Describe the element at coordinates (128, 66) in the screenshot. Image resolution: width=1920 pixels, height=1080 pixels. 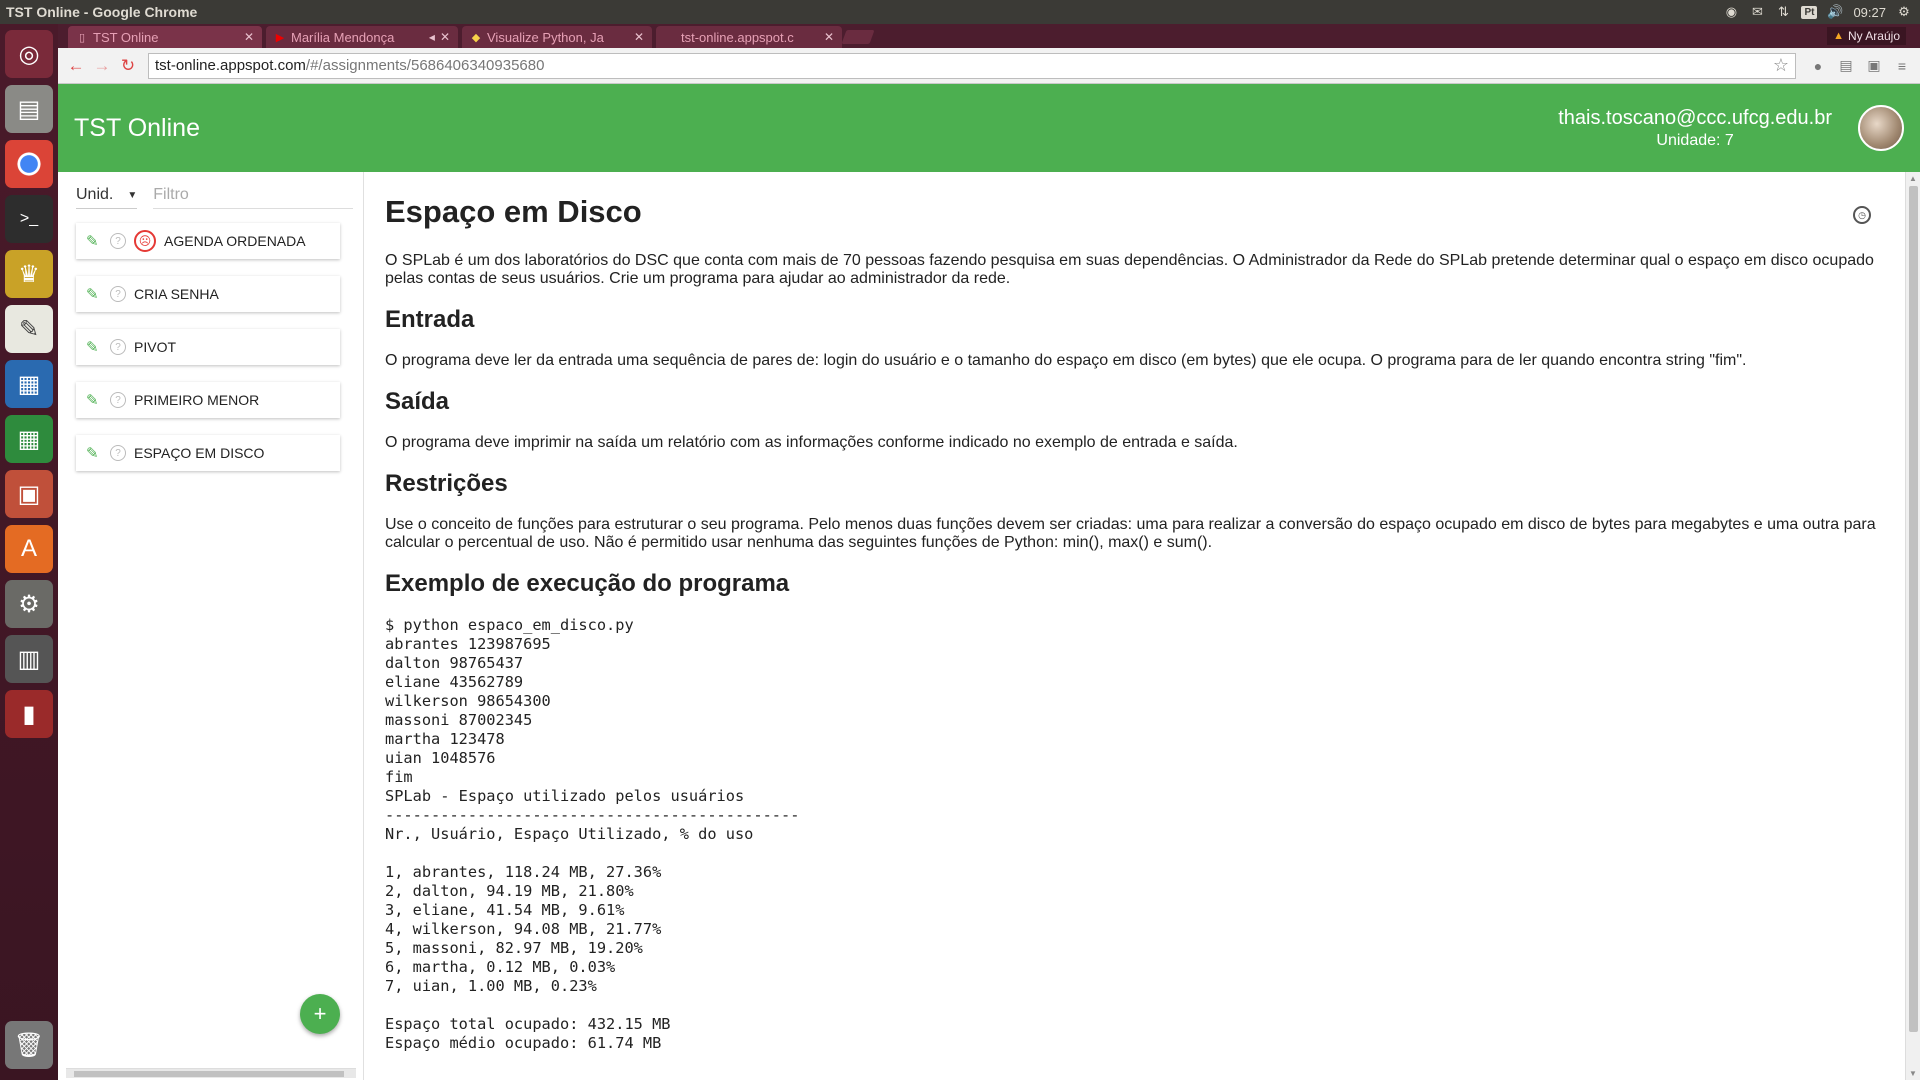
I see `reload-icon: ↻` at that location.